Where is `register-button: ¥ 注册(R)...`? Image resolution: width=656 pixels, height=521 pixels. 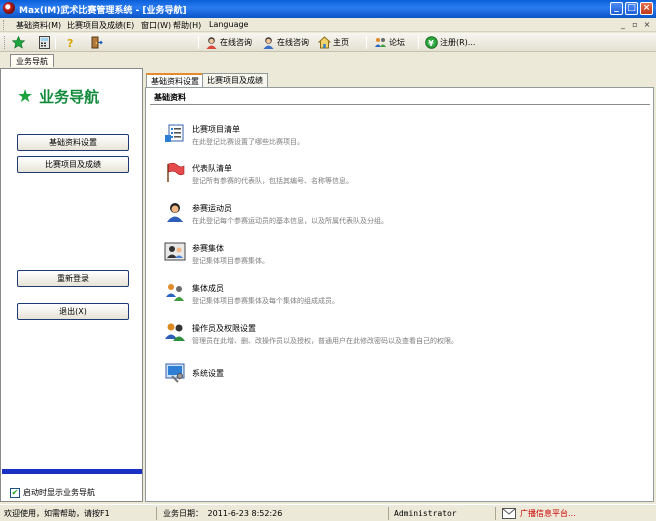 register-button: ¥ 注册(R)... is located at coordinates (450, 42).